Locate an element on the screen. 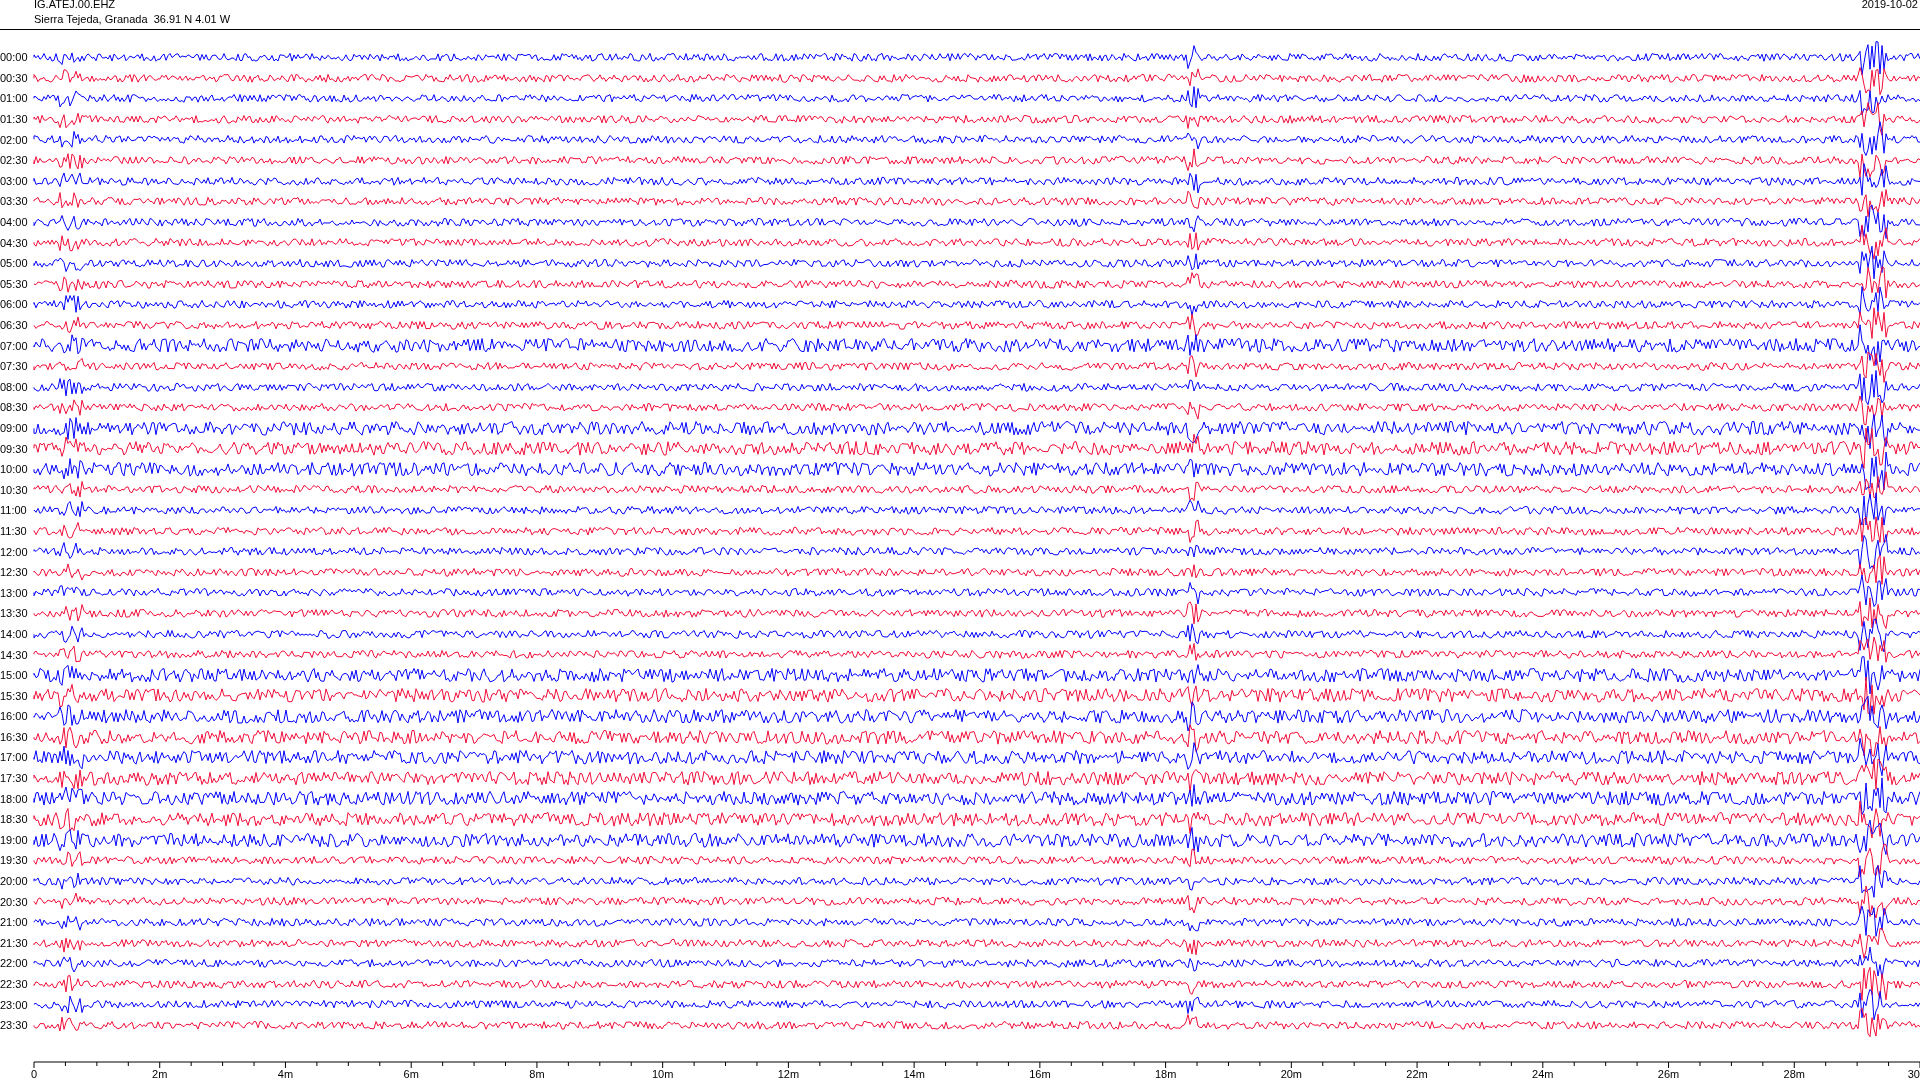 The width and height of the screenshot is (1920, 1080). minute-label: 20m is located at coordinates (1291, 1073).